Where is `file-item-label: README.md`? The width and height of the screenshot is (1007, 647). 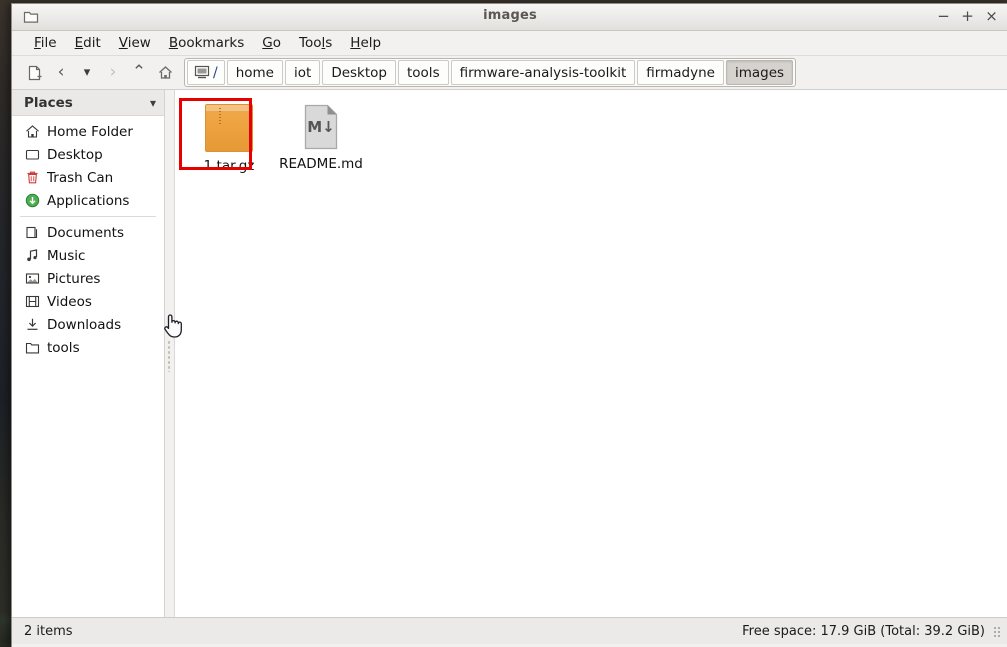
file-item-label: README.md is located at coordinates (321, 164).